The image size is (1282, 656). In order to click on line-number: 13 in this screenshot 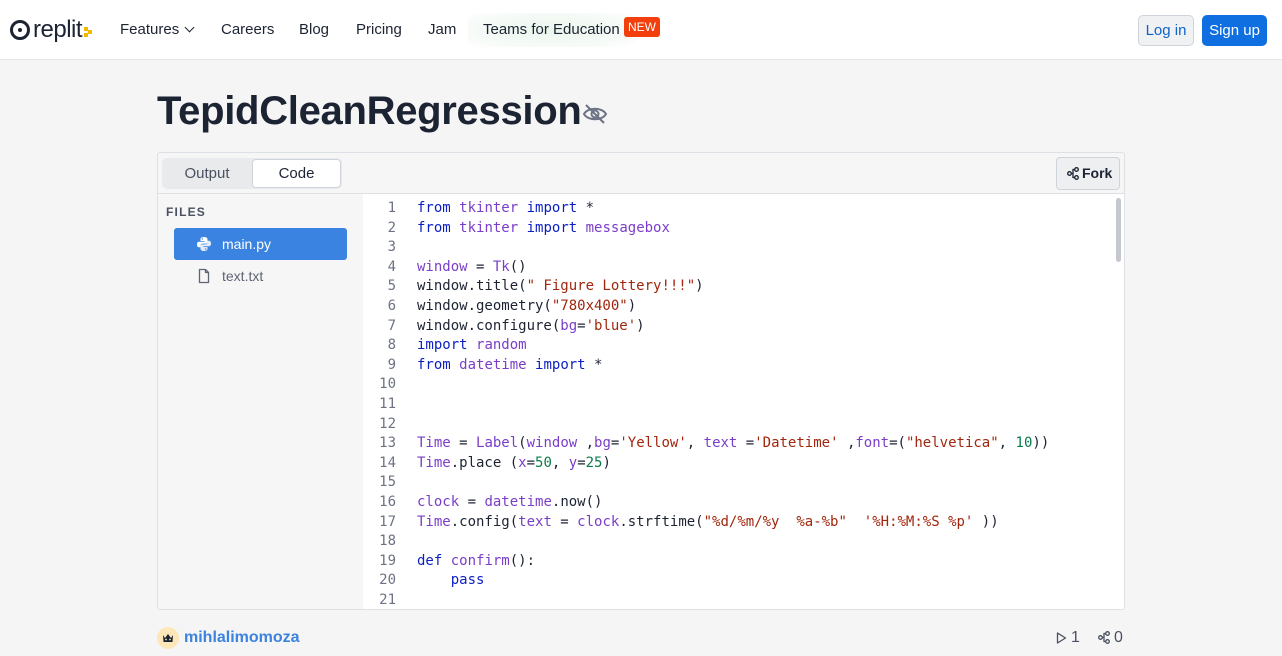, I will do `click(387, 443)`.